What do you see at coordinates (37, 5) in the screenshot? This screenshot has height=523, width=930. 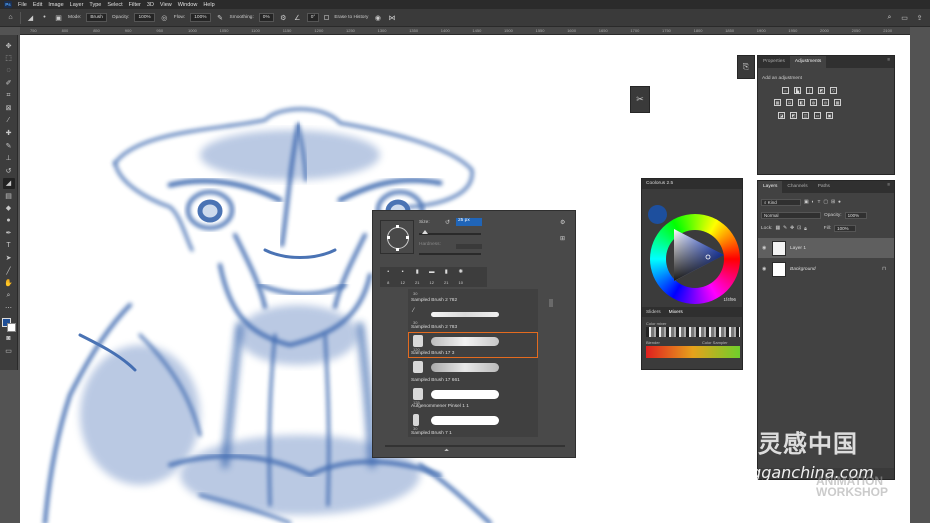 I see `menu-edit: Edit` at bounding box center [37, 5].